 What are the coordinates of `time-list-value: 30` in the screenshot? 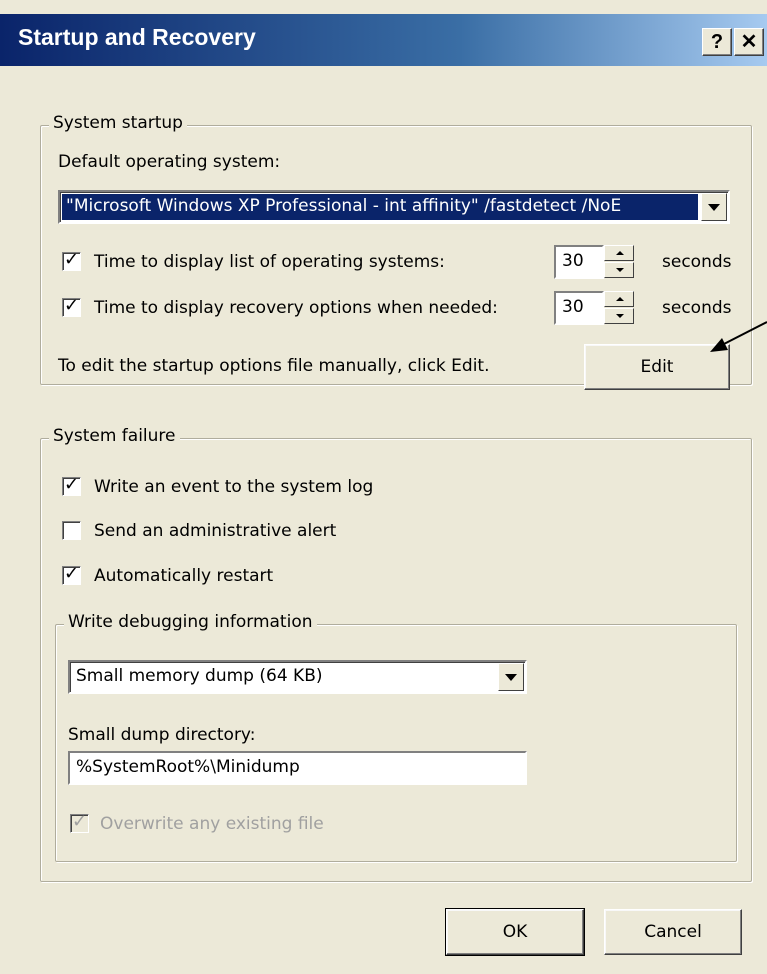 It's located at (573, 261).